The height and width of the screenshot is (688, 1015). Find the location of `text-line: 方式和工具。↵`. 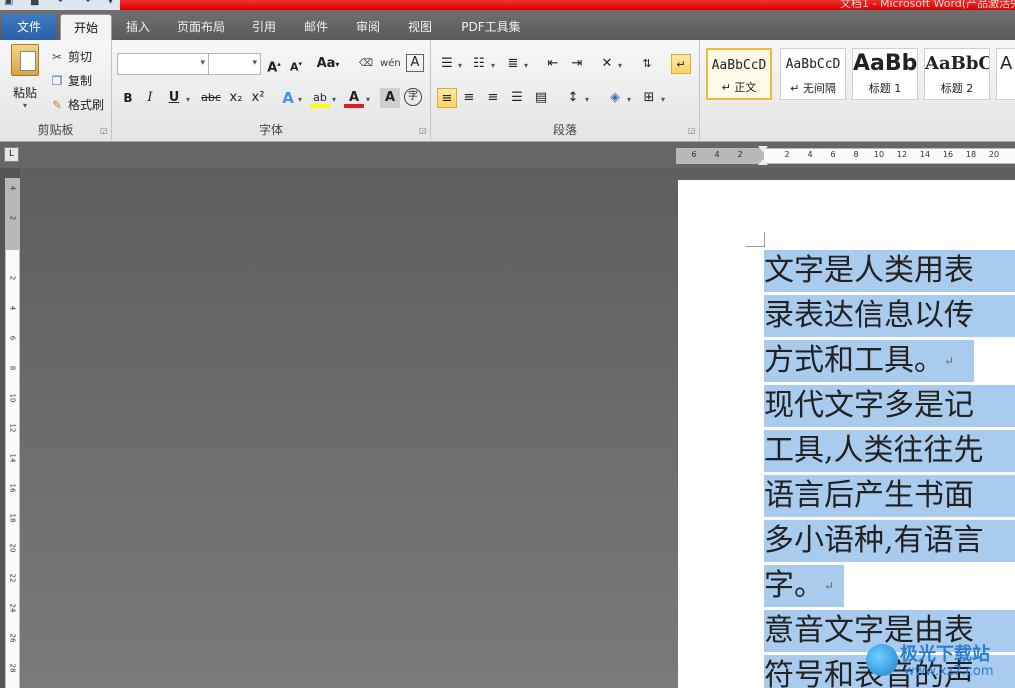

text-line: 方式和工具。↵ is located at coordinates (889, 362).